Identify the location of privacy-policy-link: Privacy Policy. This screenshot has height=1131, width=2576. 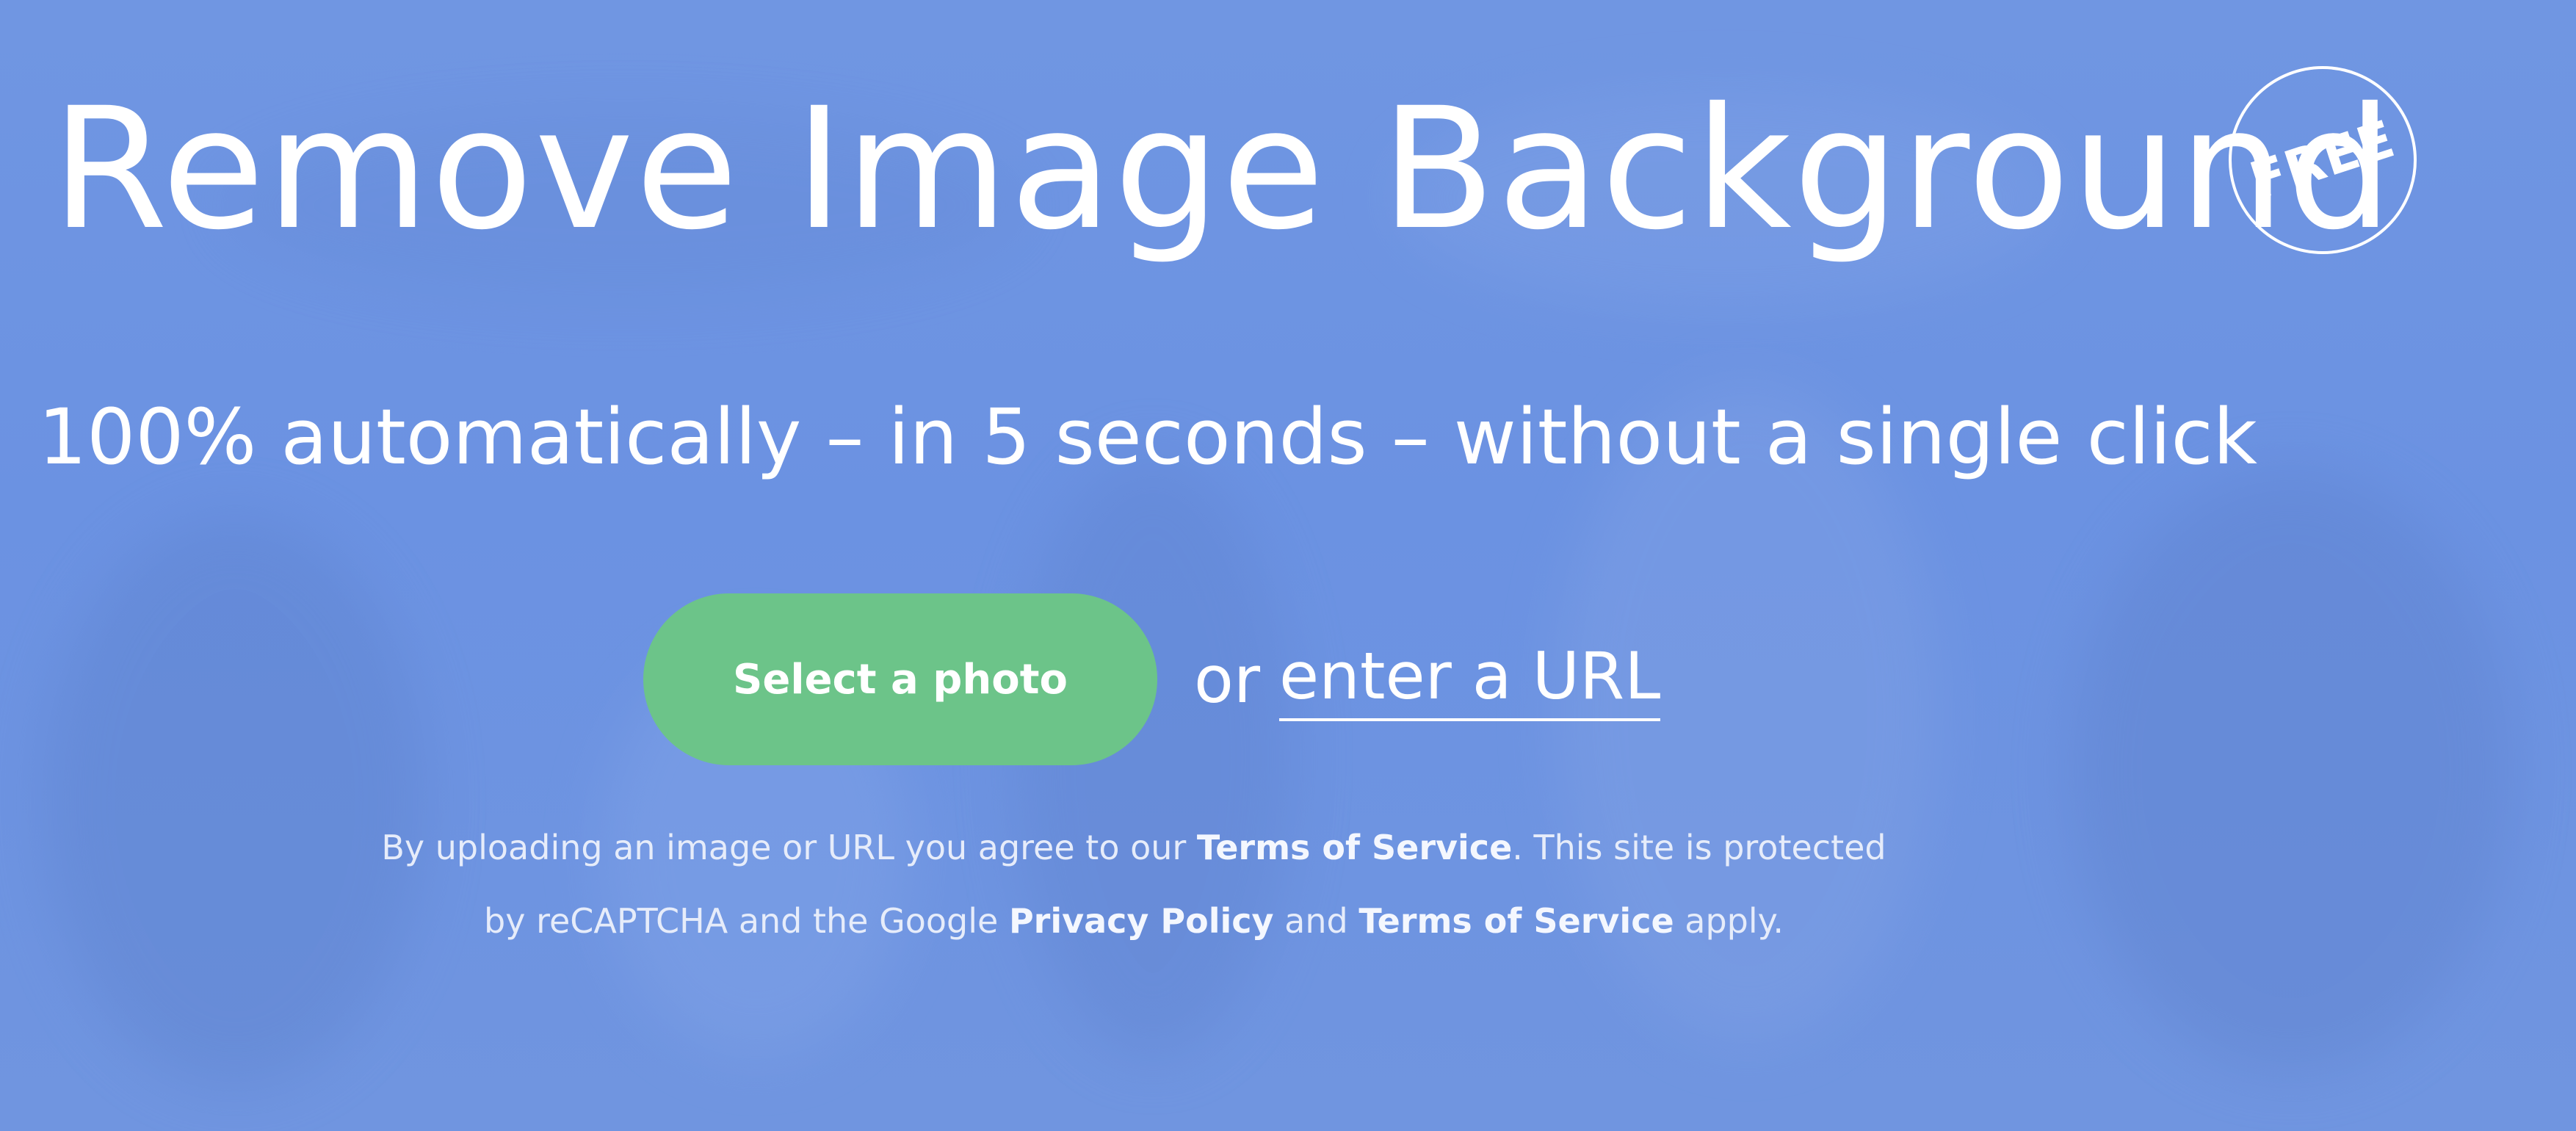
(1141, 921).